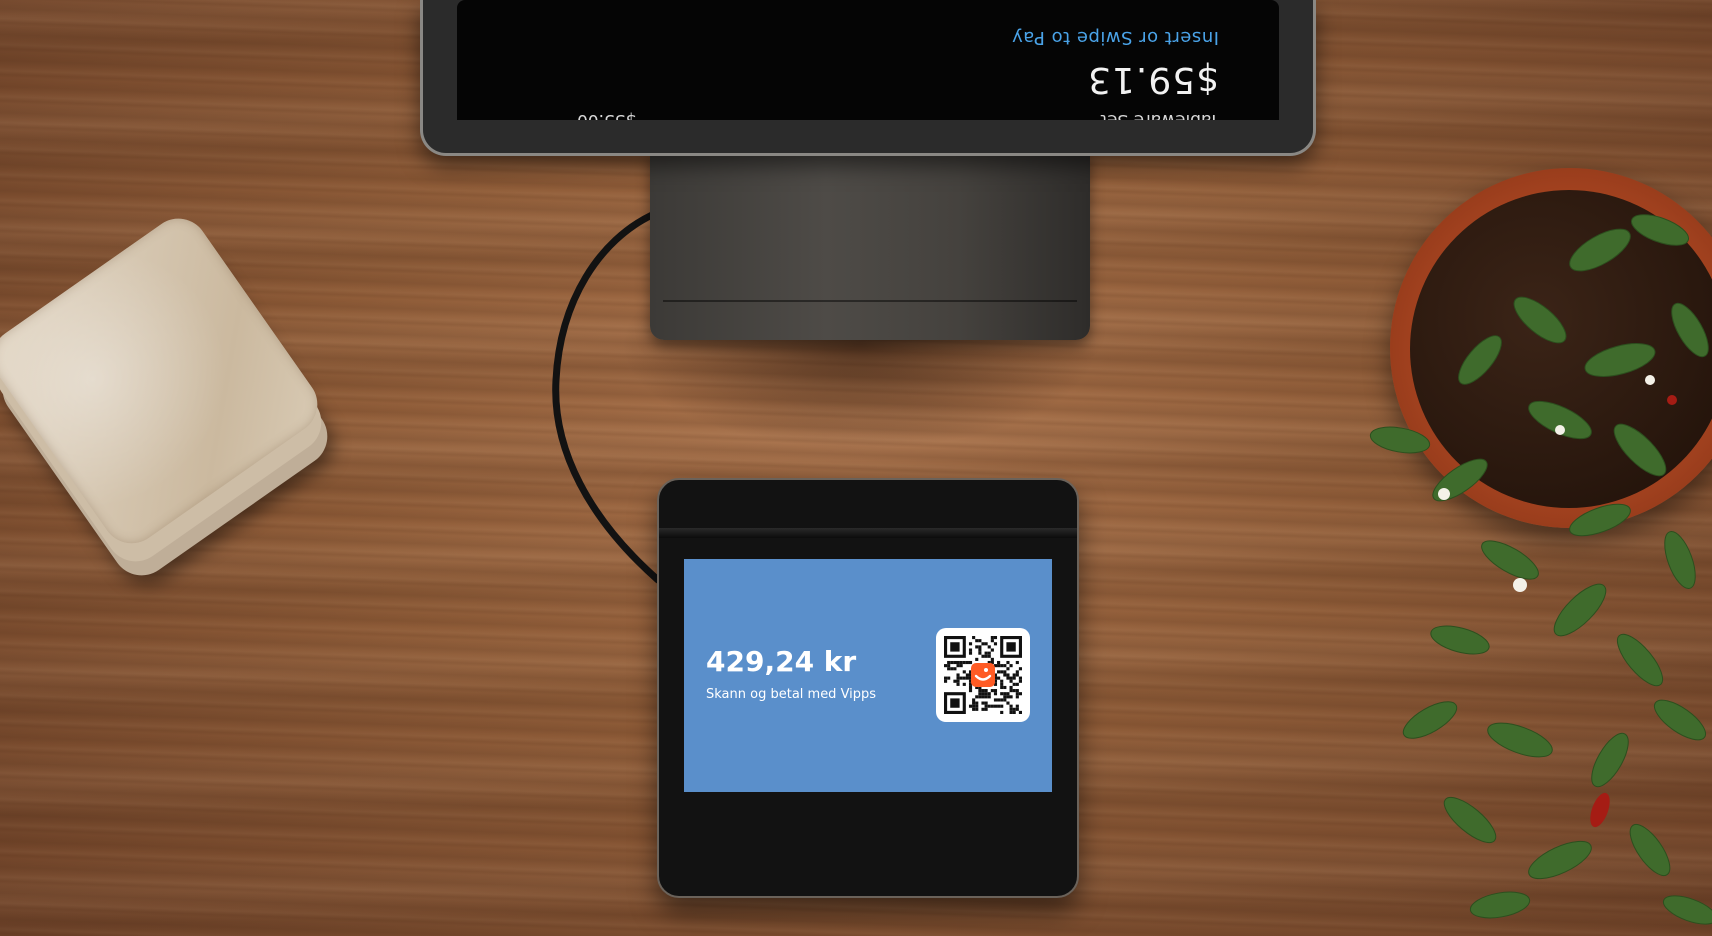  What do you see at coordinates (868, 533) in the screenshot?
I see `terminal-hinge` at bounding box center [868, 533].